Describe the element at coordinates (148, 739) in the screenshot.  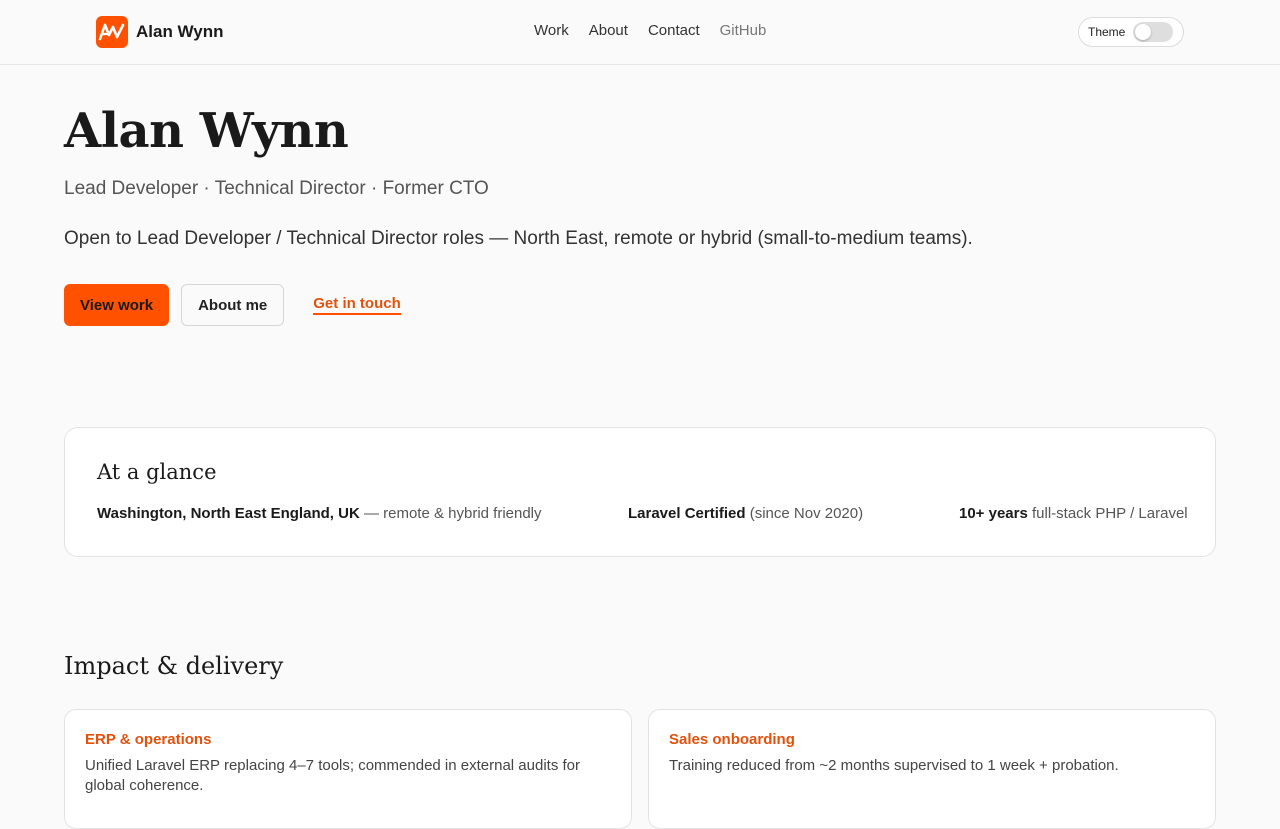
I see `impact-card-label: ERP & operations` at that location.